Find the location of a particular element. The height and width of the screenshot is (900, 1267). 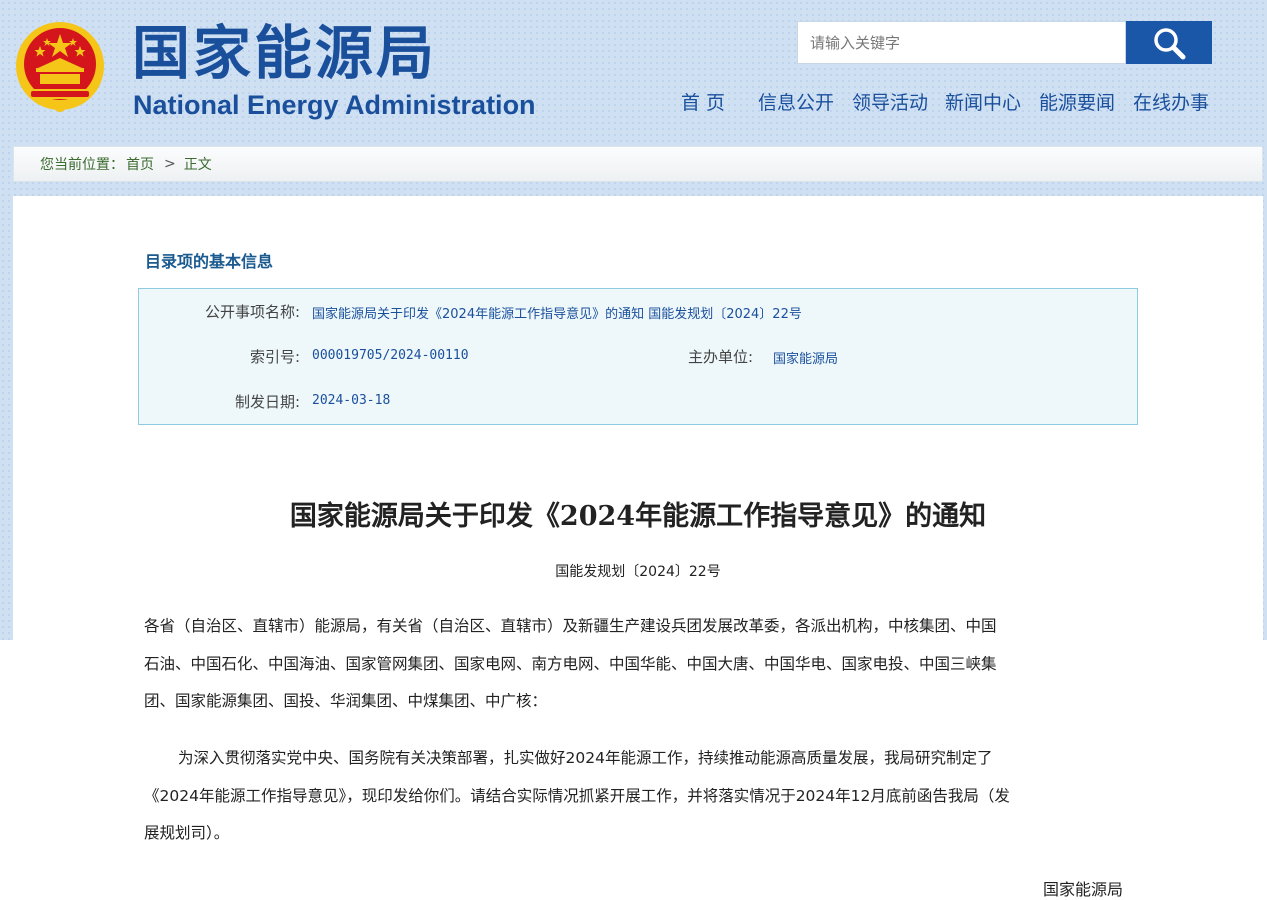

info-host-label: 主办单位: is located at coordinates (720, 357).